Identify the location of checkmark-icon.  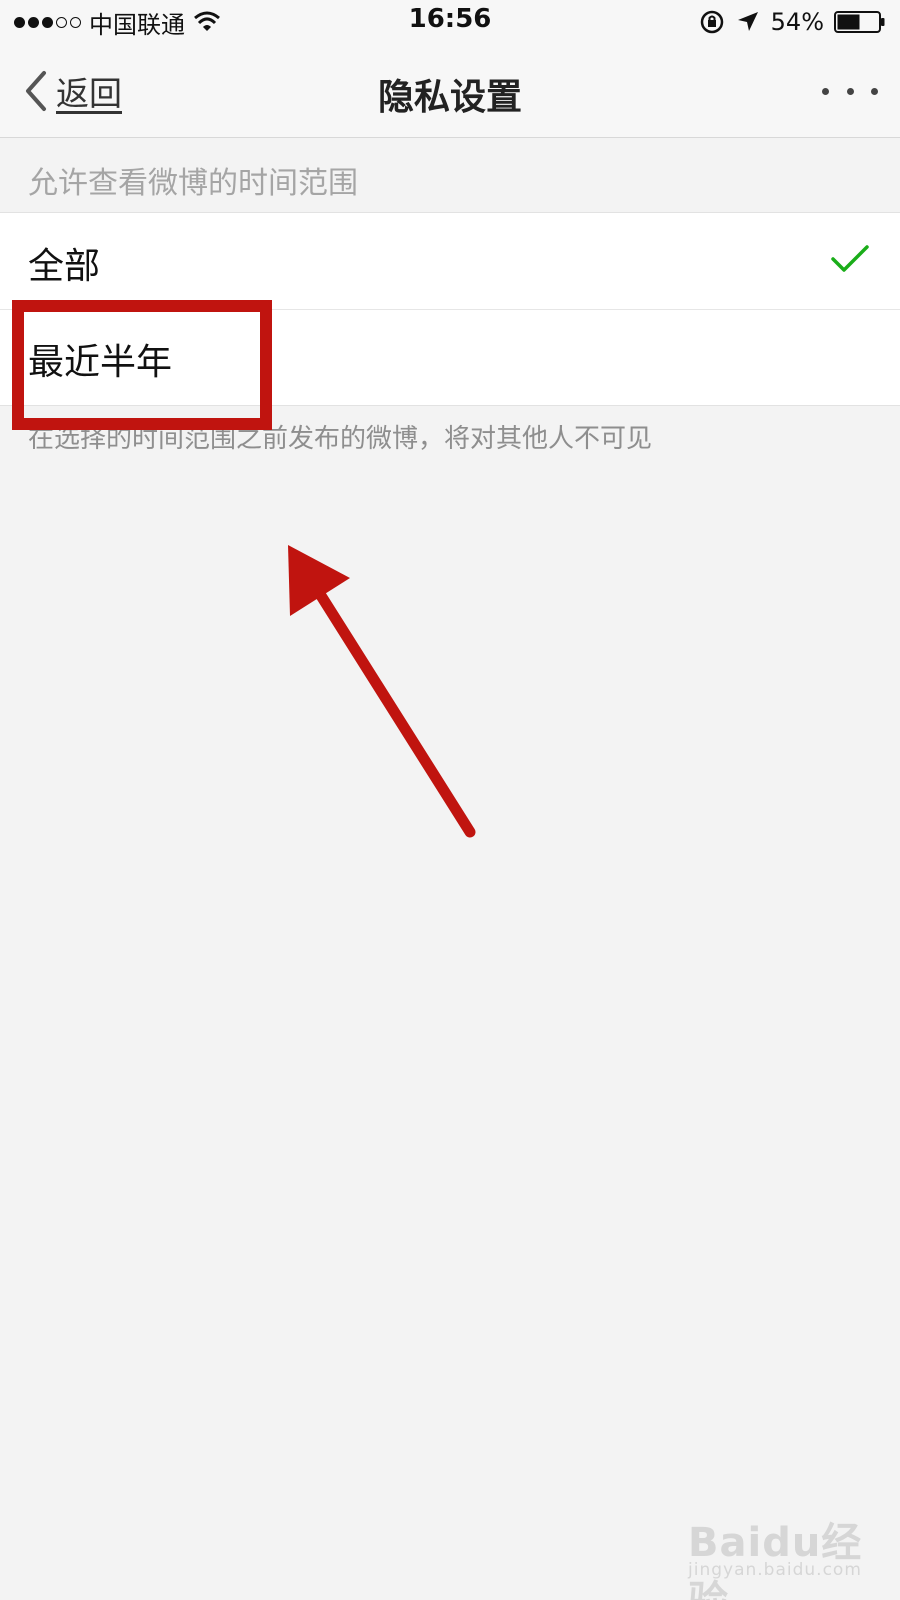
(850, 258).